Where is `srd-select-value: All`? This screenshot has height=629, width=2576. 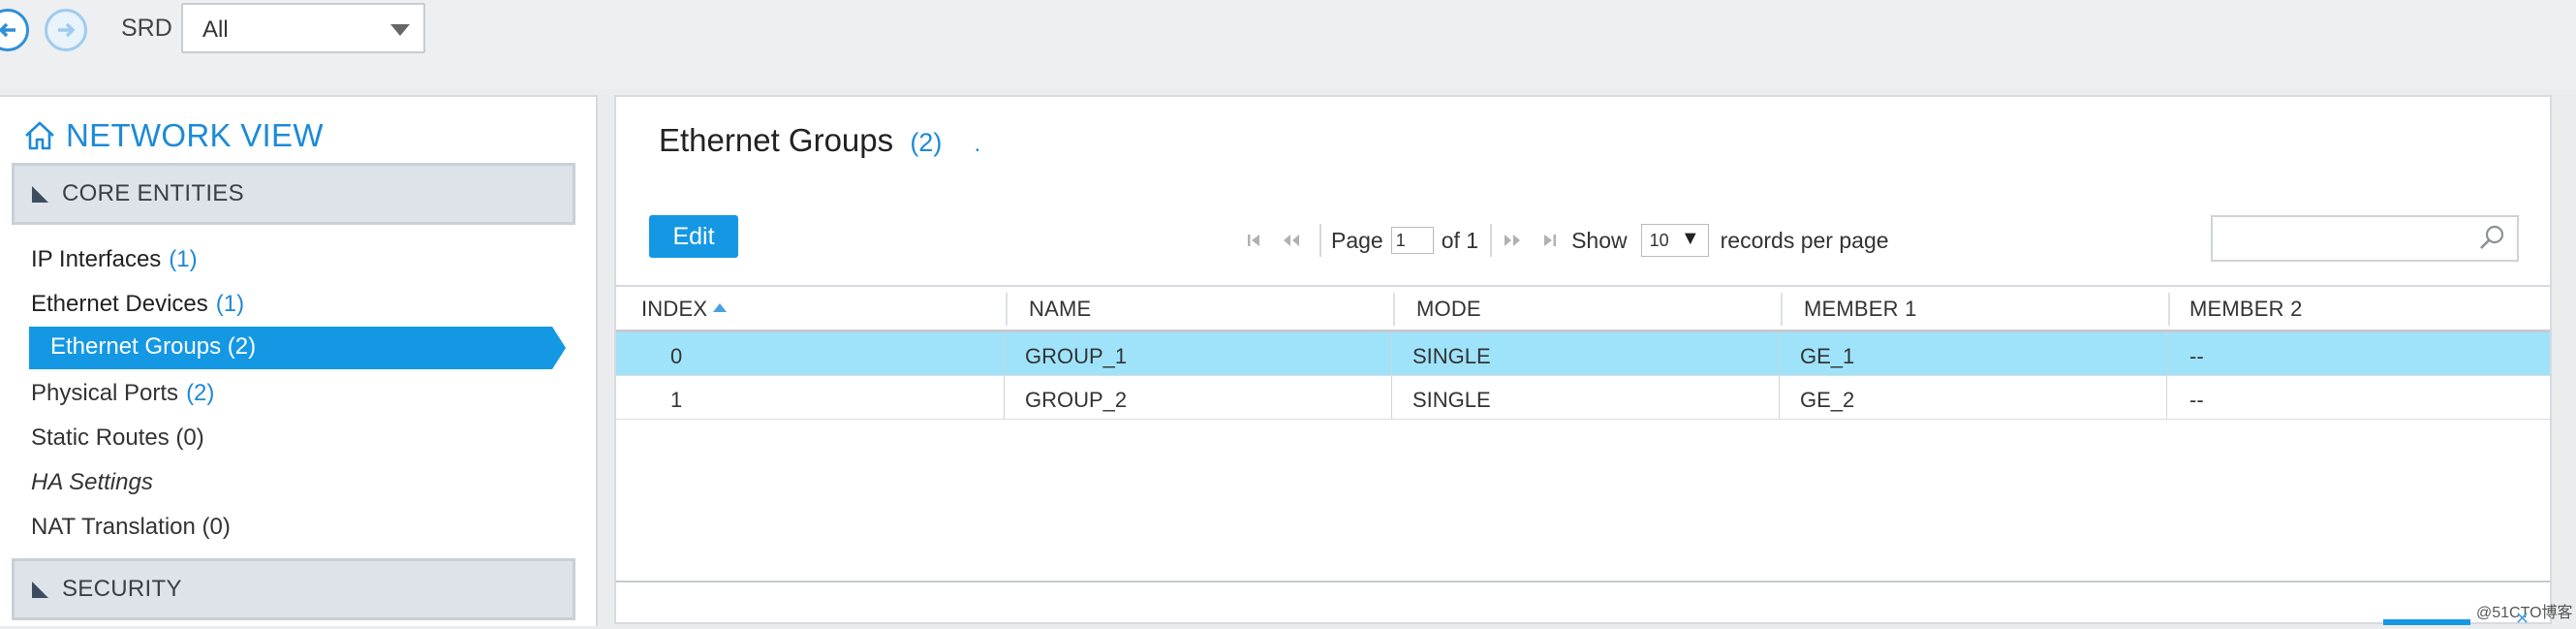
srd-select-value: All is located at coordinates (215, 30).